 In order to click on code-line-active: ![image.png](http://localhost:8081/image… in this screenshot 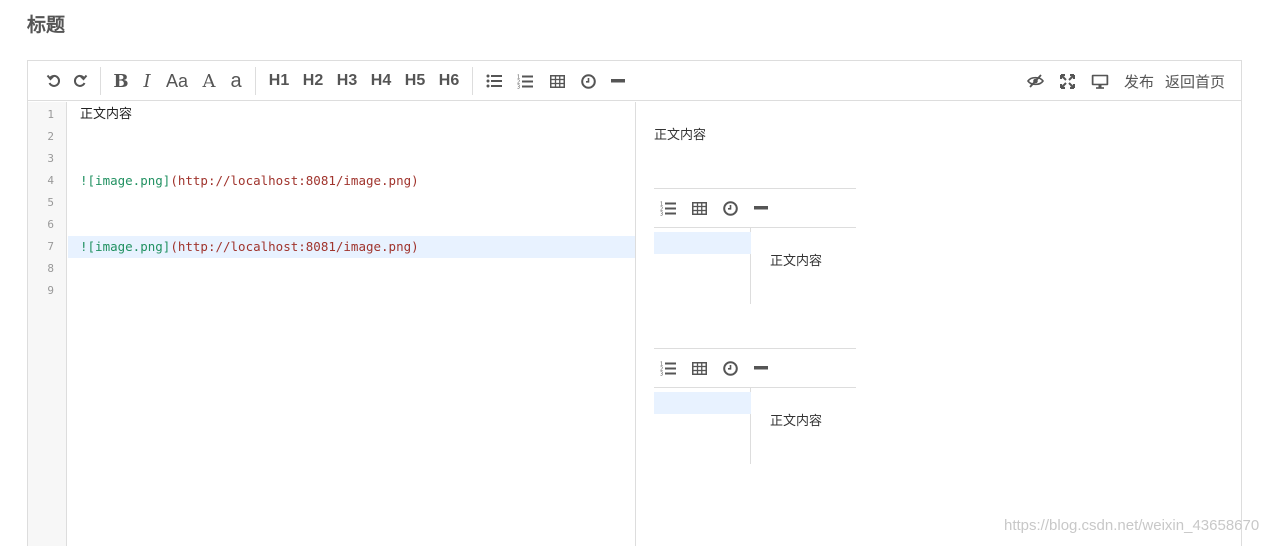, I will do `click(352, 247)`.